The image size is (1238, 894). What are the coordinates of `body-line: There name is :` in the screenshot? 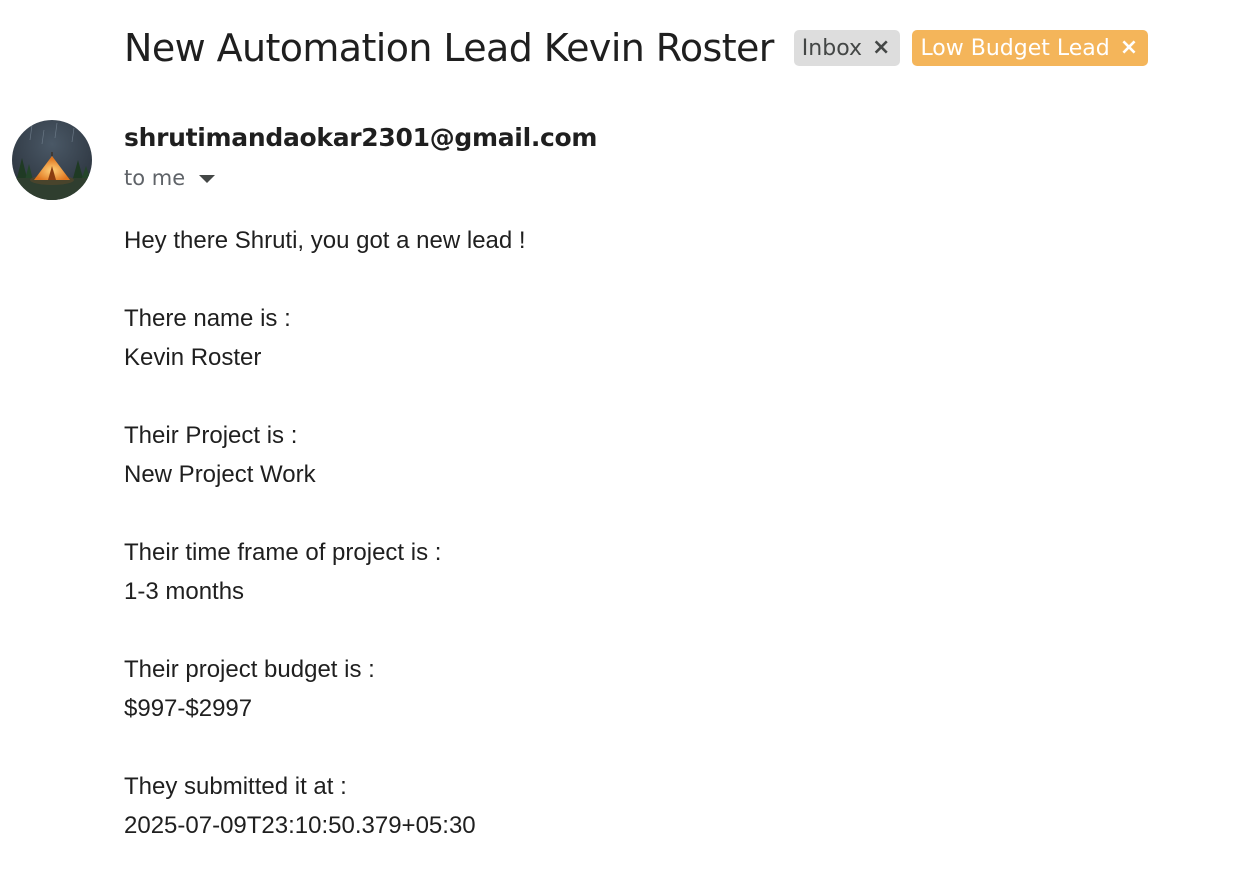 It's located at (207, 318).